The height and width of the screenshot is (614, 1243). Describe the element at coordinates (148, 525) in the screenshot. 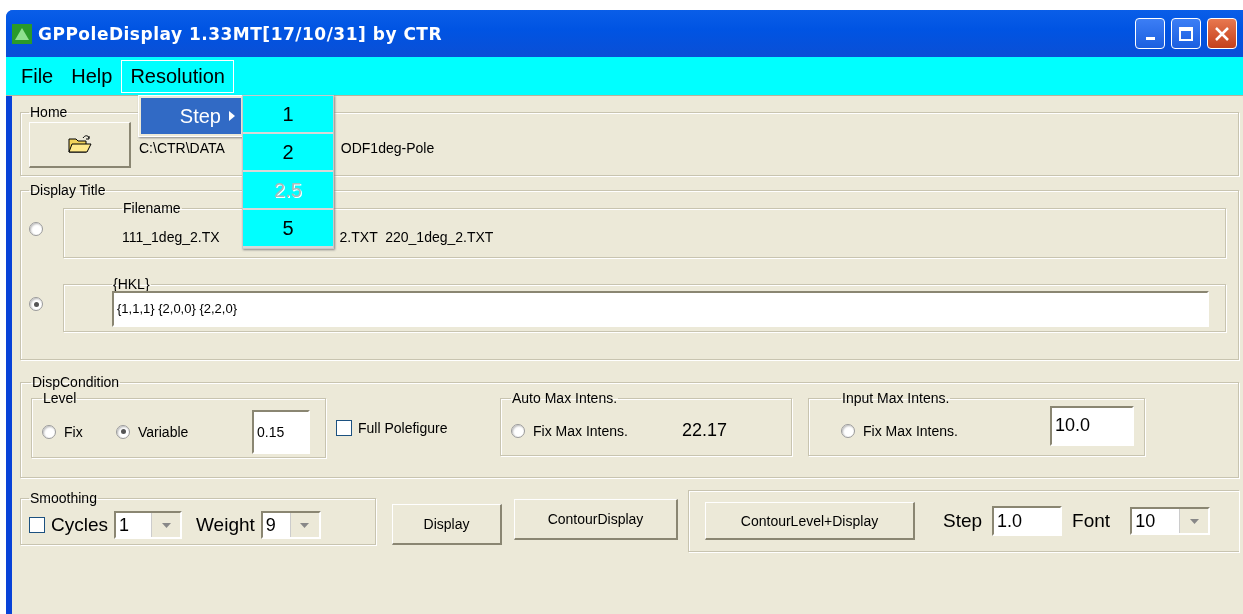

I see `cycles-dropdown: 1` at that location.